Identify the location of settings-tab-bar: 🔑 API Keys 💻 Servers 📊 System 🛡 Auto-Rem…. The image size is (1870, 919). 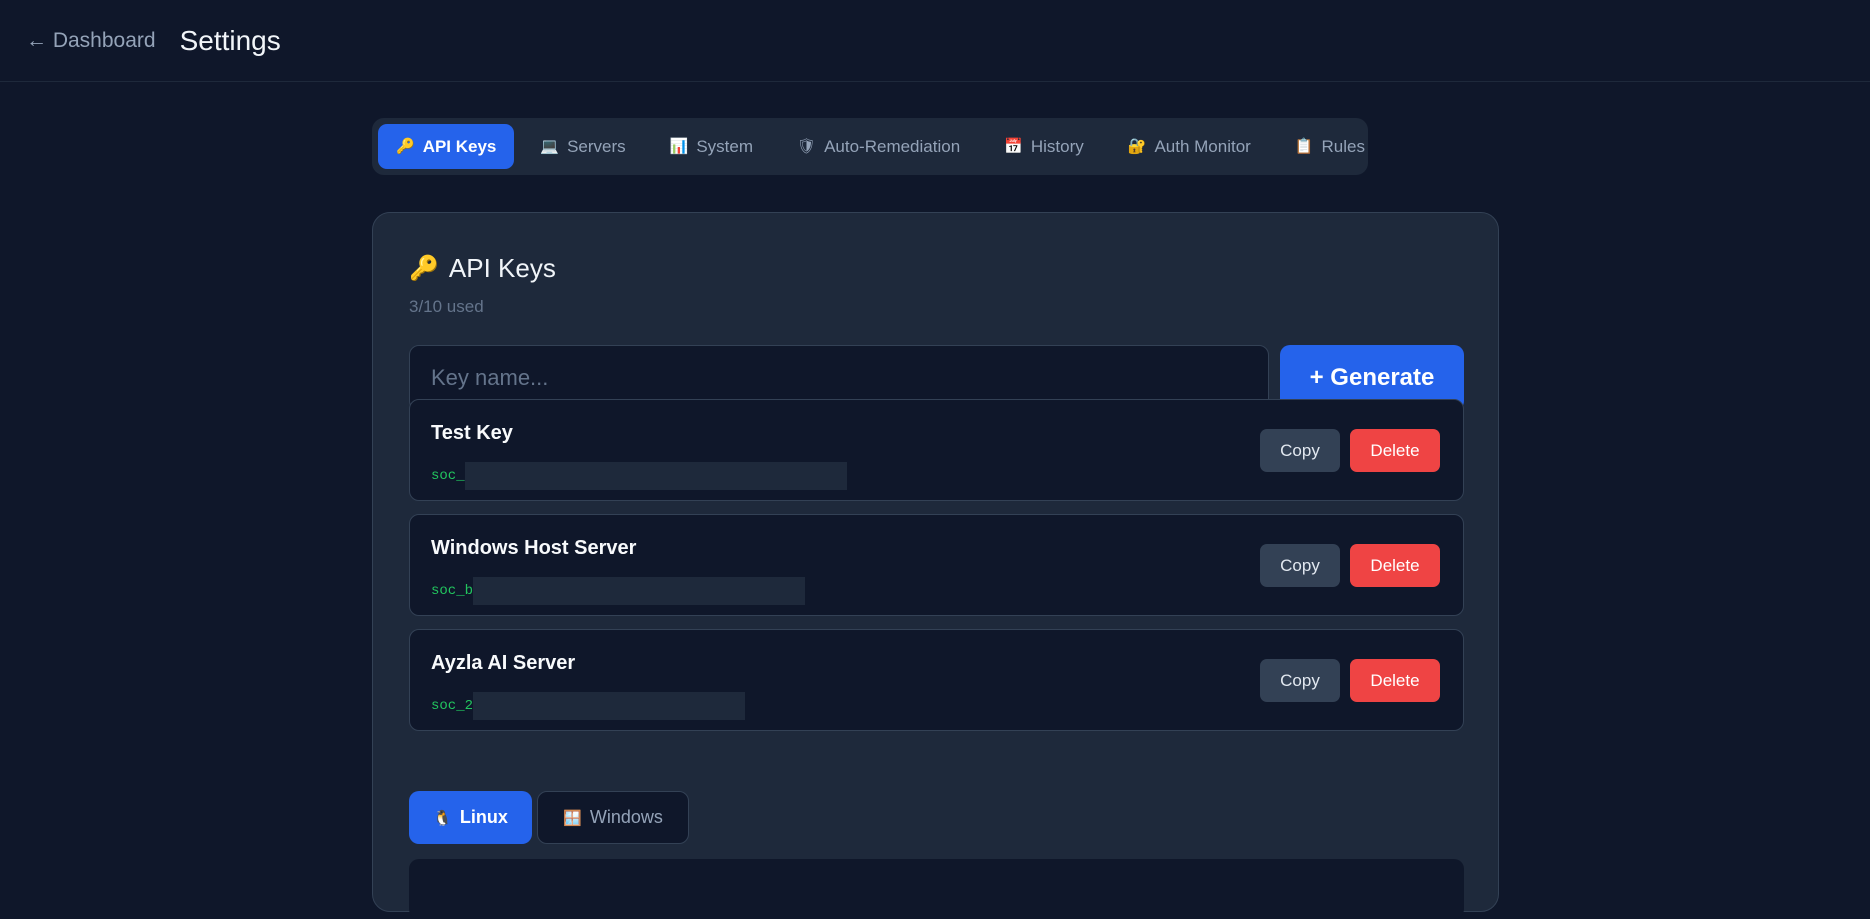
(870, 146).